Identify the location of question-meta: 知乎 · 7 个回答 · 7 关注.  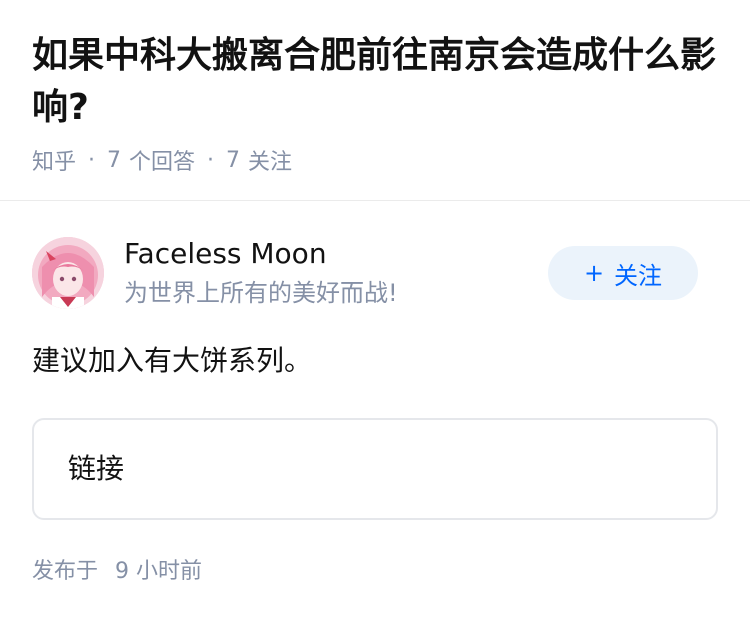
(162, 160).